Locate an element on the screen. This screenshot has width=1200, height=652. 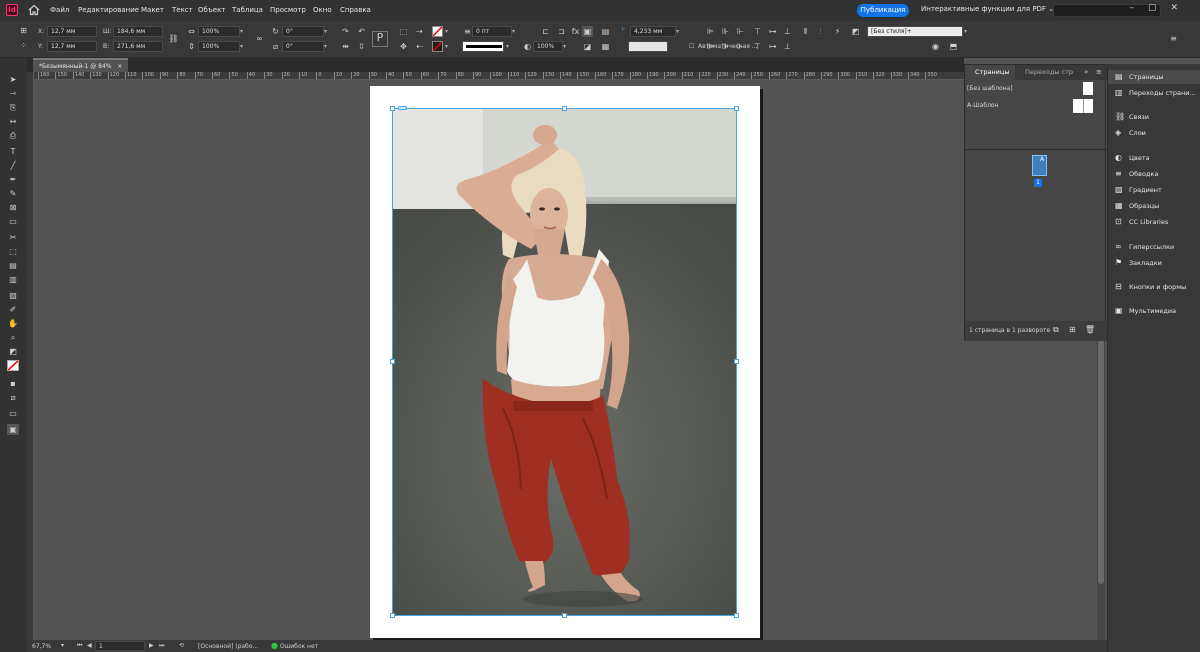
page-1-thumb: A is located at coordinates (1039, 165).